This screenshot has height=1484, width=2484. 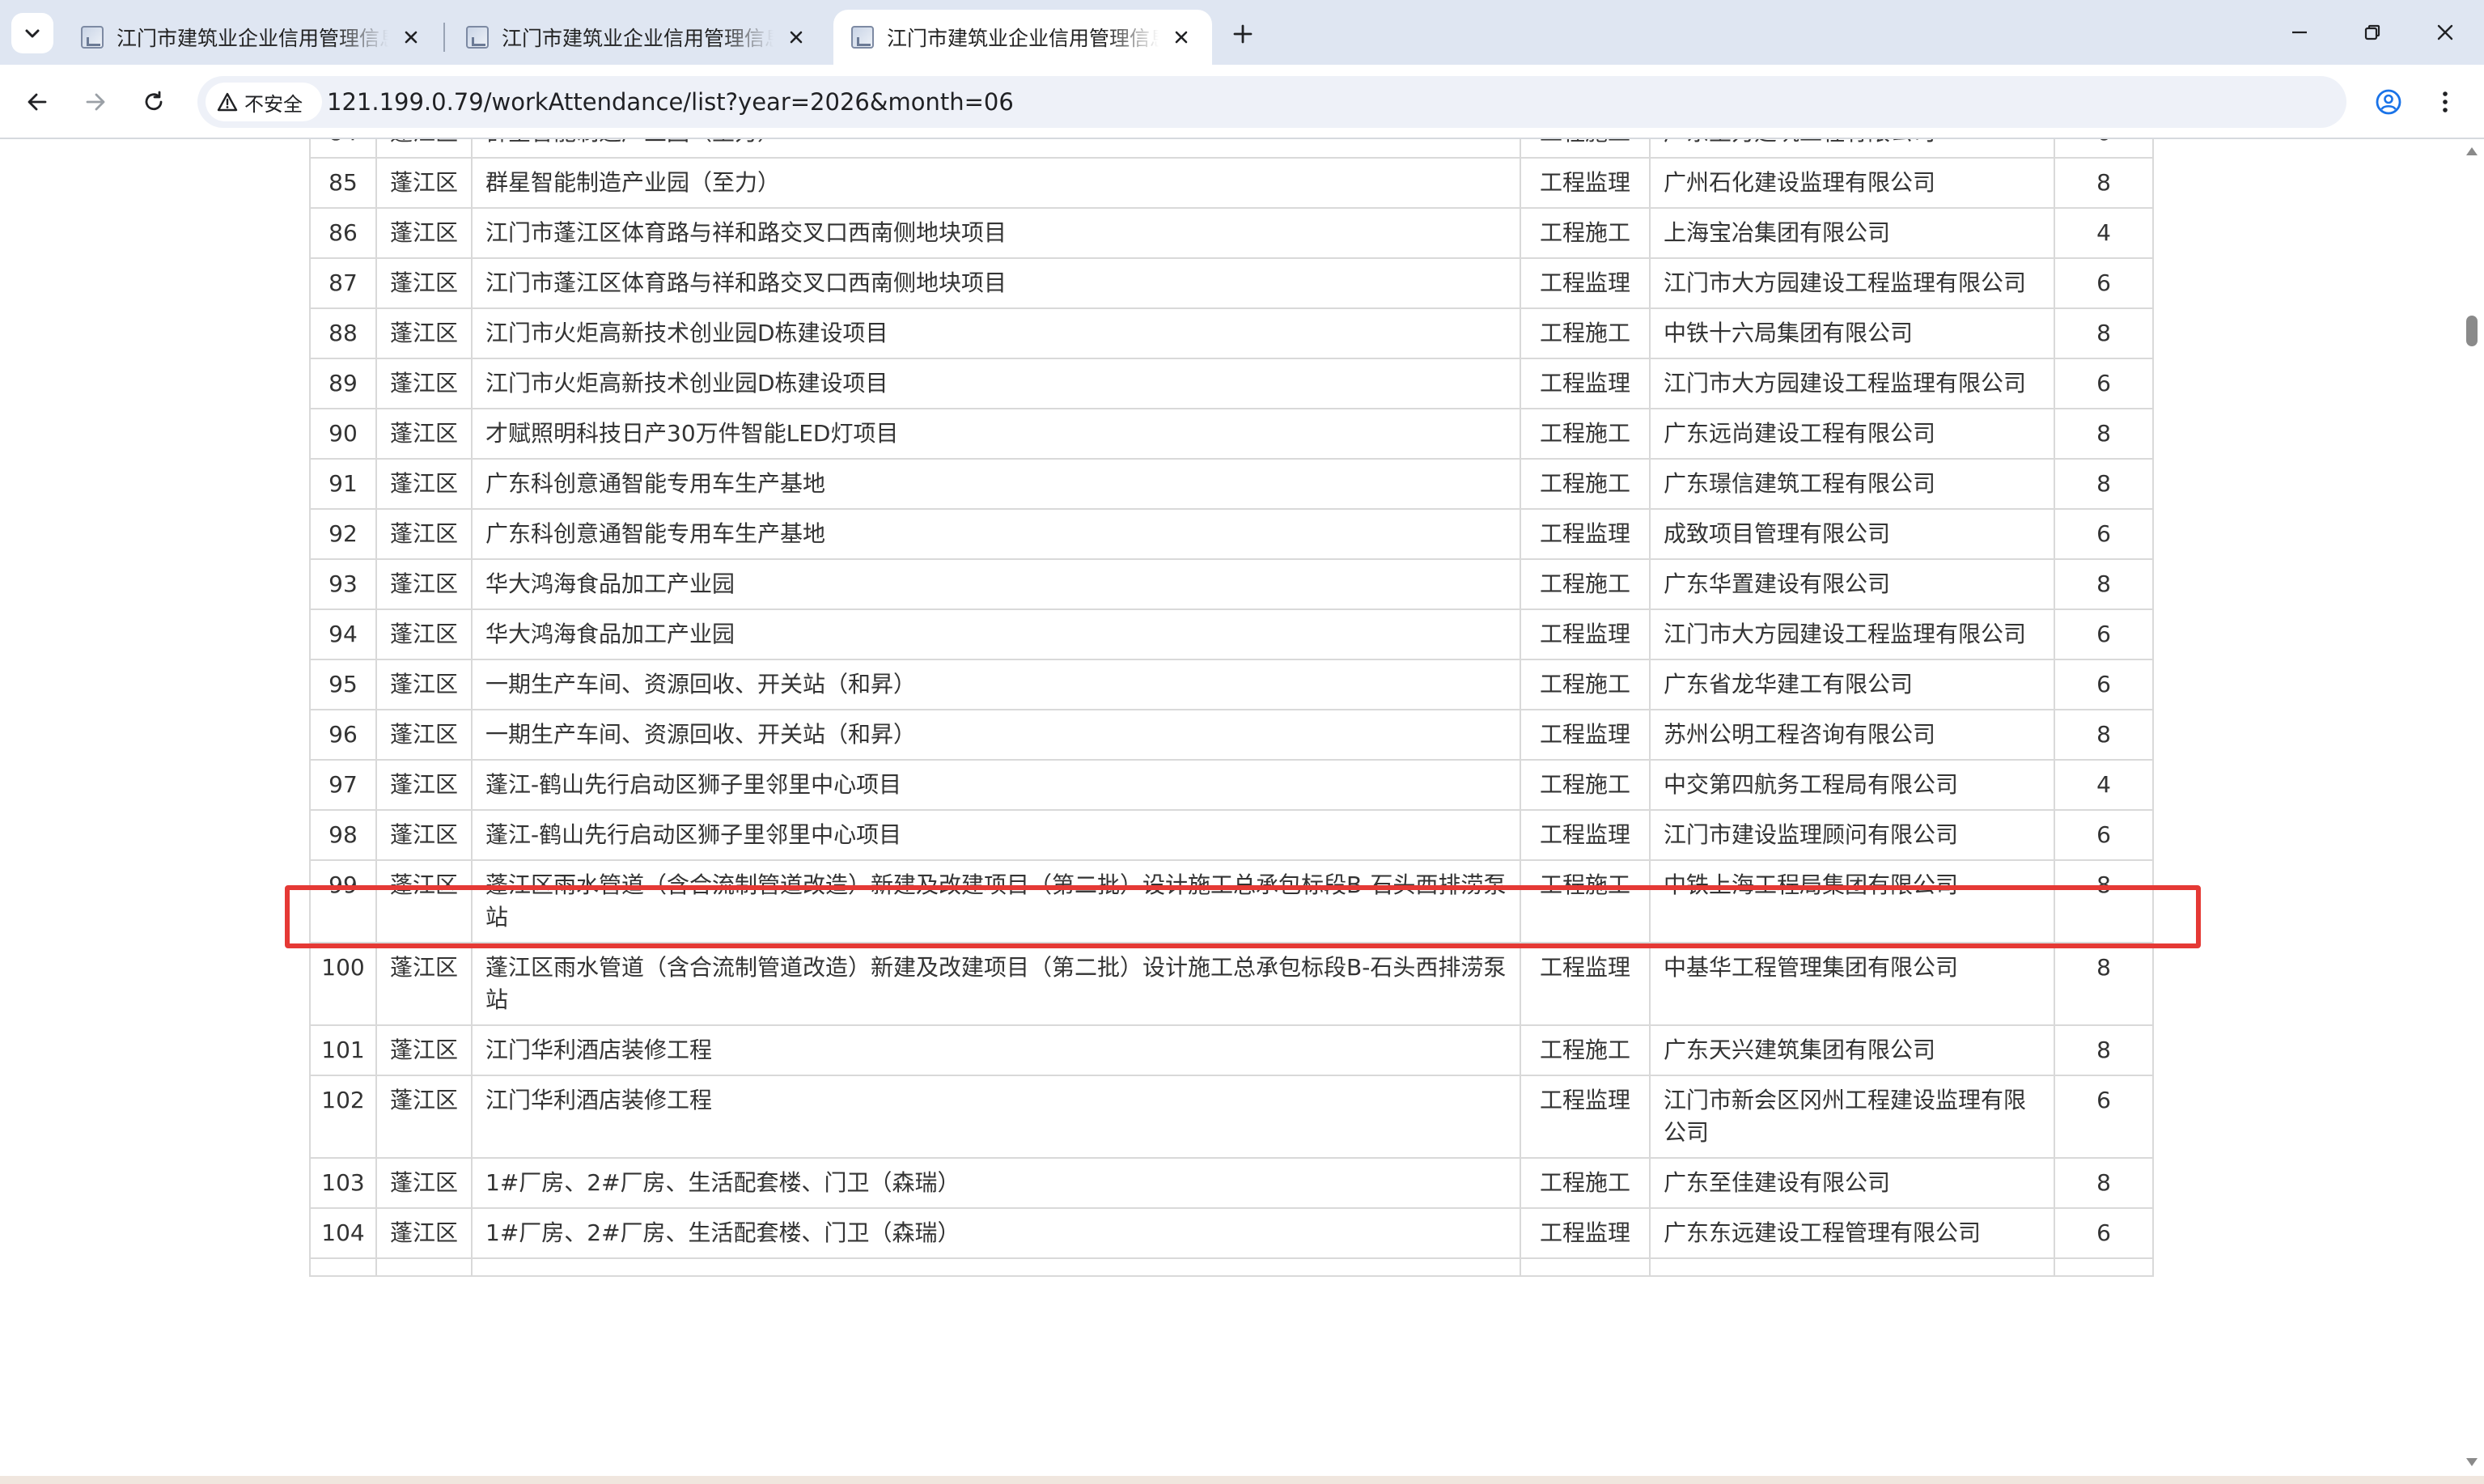 I want to click on row-index: 91, so click(x=343, y=484).